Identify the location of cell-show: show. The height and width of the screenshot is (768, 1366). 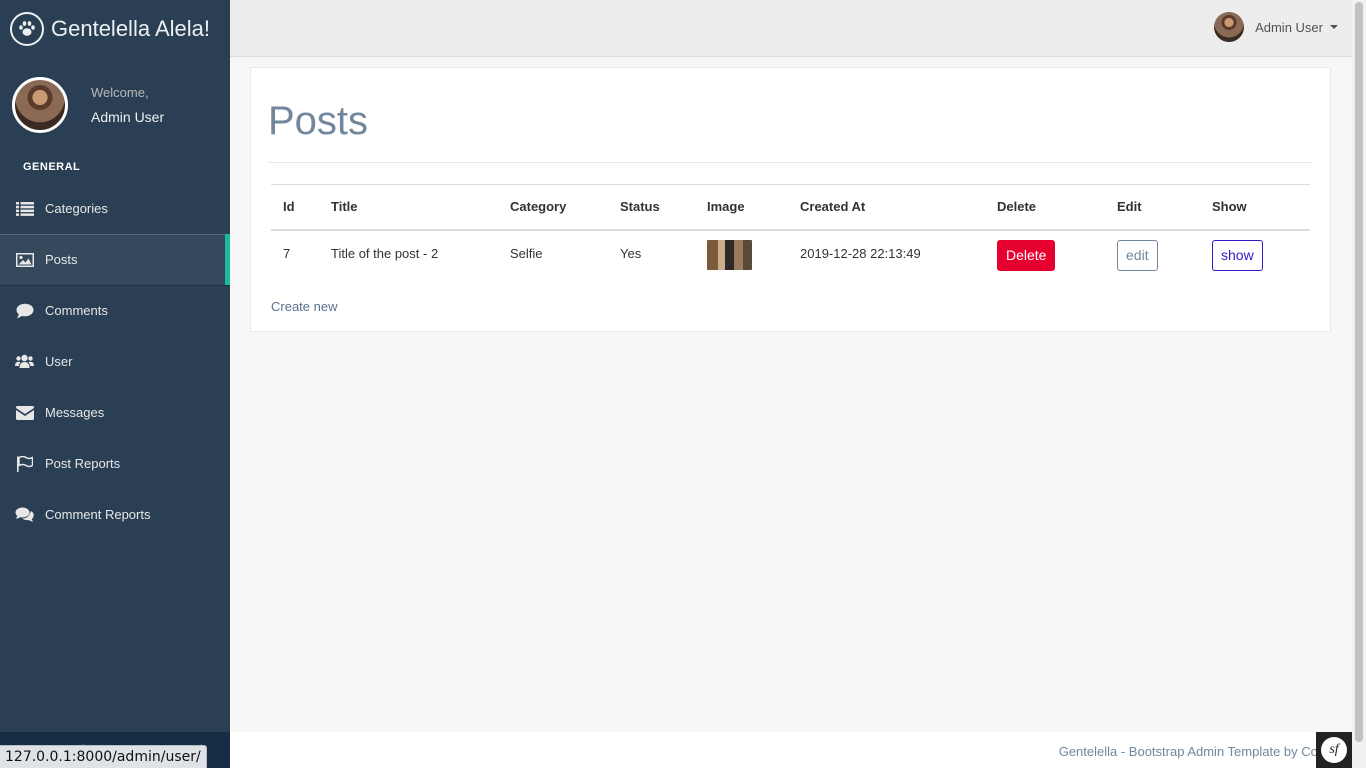
(1255, 257).